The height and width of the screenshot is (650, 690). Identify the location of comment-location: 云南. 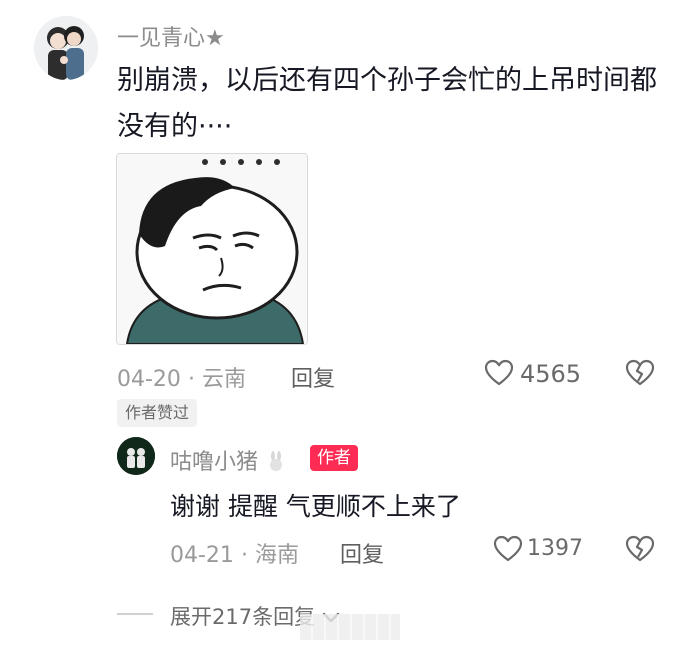
(223, 379).